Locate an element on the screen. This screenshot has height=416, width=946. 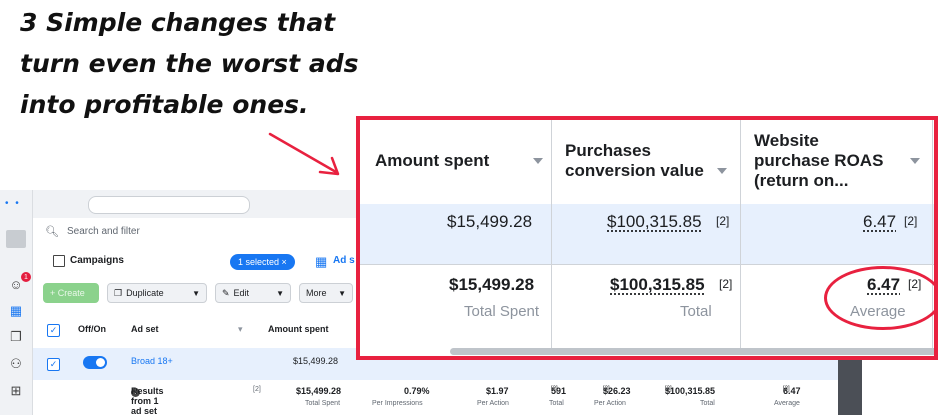
results-roas-sub: Average is located at coordinates (787, 403).